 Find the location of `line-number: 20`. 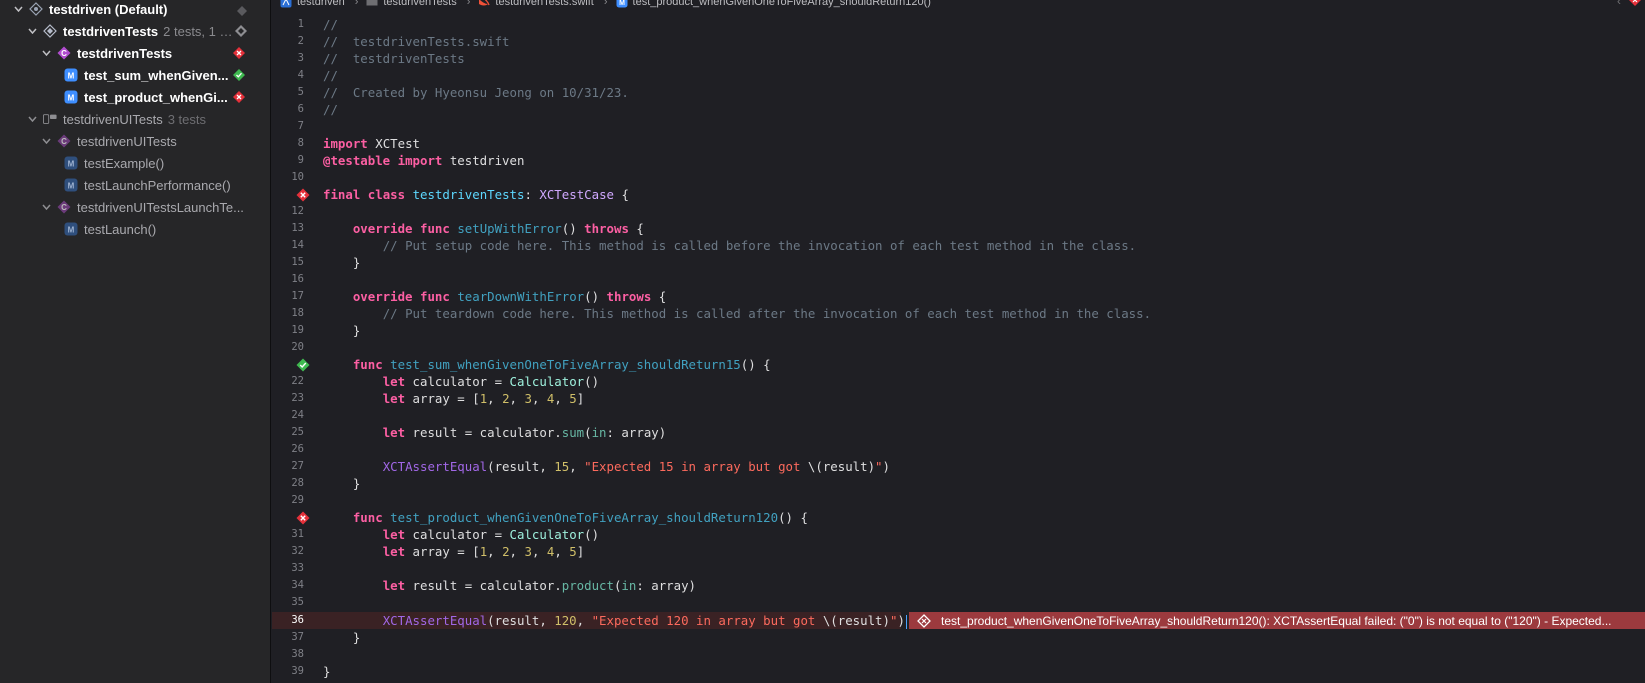

line-number: 20 is located at coordinates (297, 347).